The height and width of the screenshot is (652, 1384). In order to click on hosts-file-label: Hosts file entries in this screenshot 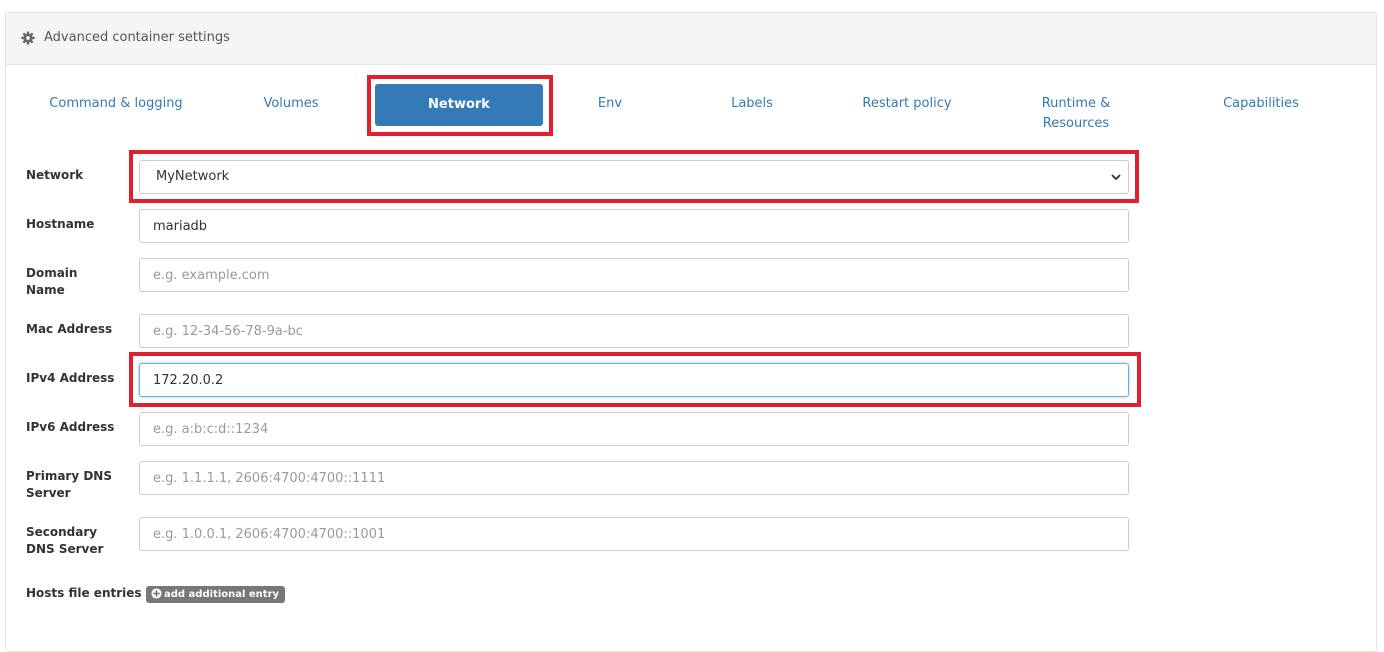, I will do `click(84, 593)`.